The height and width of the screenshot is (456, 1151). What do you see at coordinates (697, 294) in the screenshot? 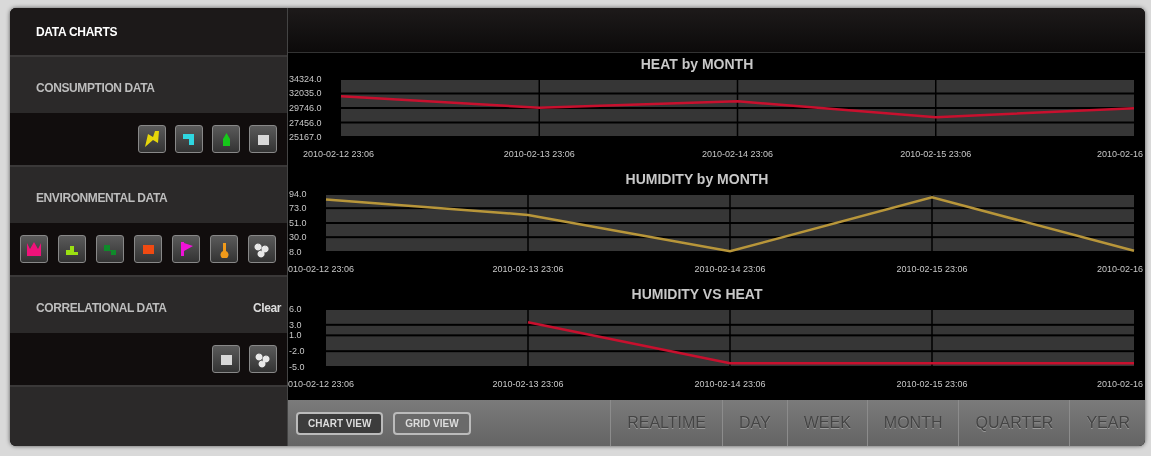
I see `chart-title: HUMIDITY VS HEAT` at bounding box center [697, 294].